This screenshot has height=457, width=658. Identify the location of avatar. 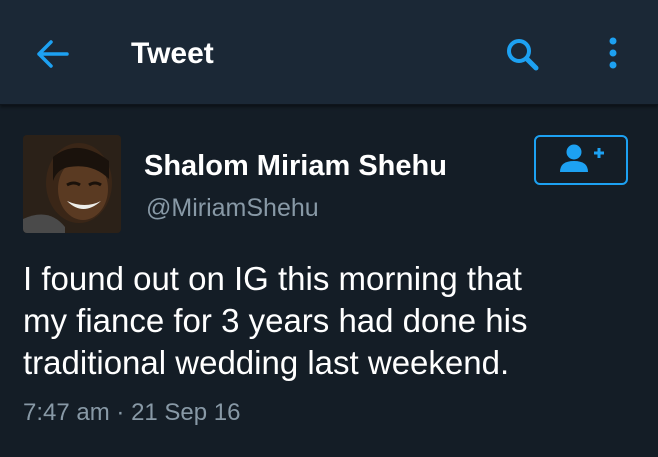
(72, 184).